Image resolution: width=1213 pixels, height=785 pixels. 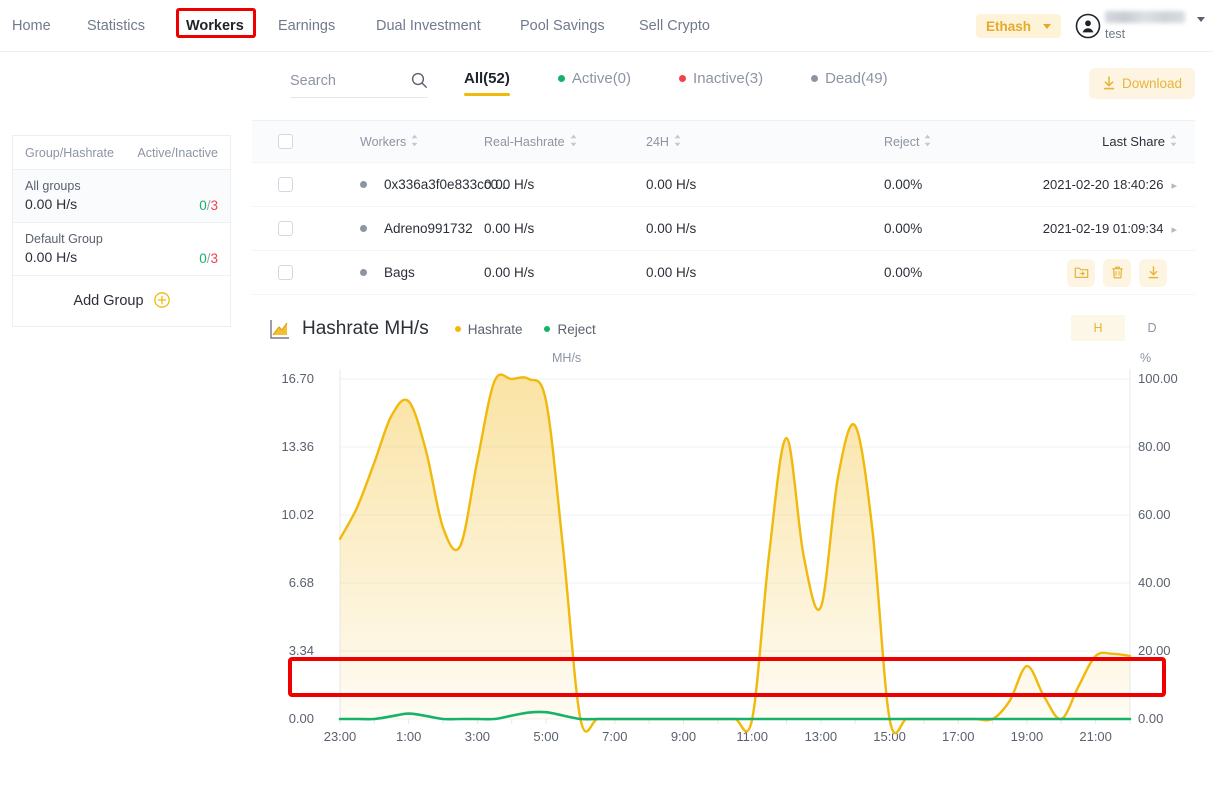 What do you see at coordinates (121, 153) in the screenshot?
I see `sidebar-header: Group/Hashrate Active/Inactive` at bounding box center [121, 153].